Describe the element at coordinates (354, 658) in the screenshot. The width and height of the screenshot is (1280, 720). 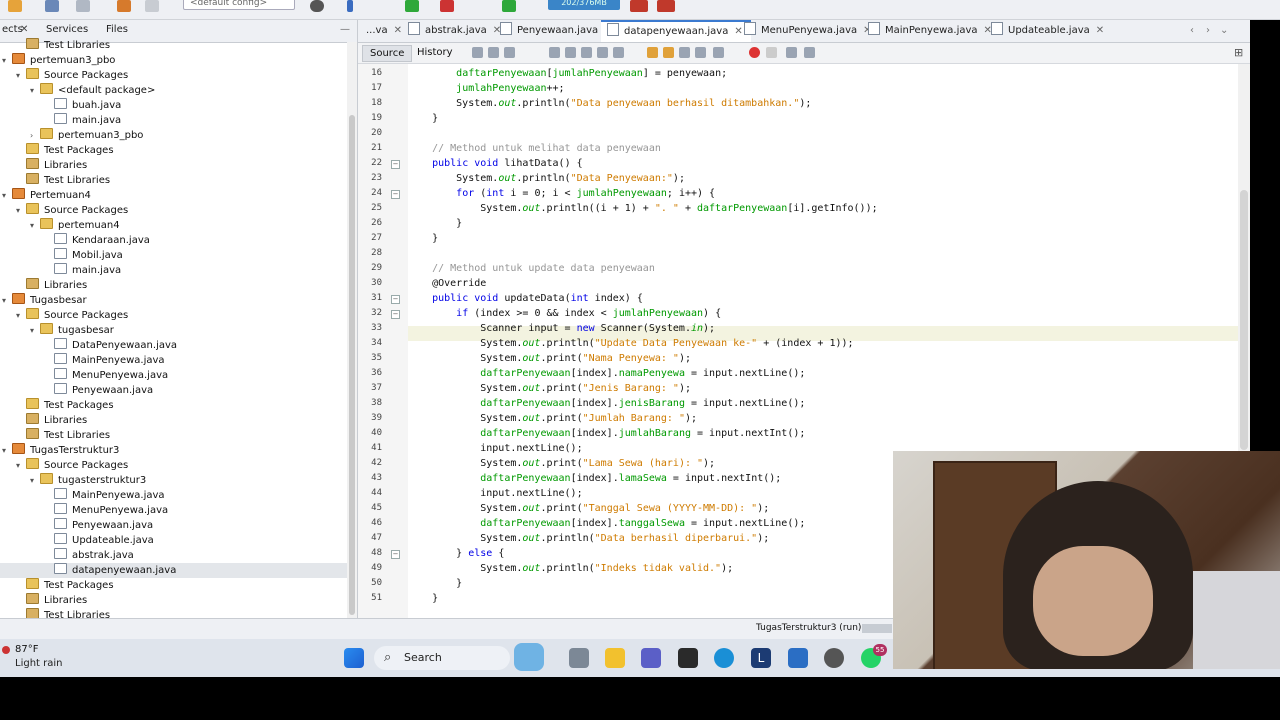
I see `start-icon` at that location.